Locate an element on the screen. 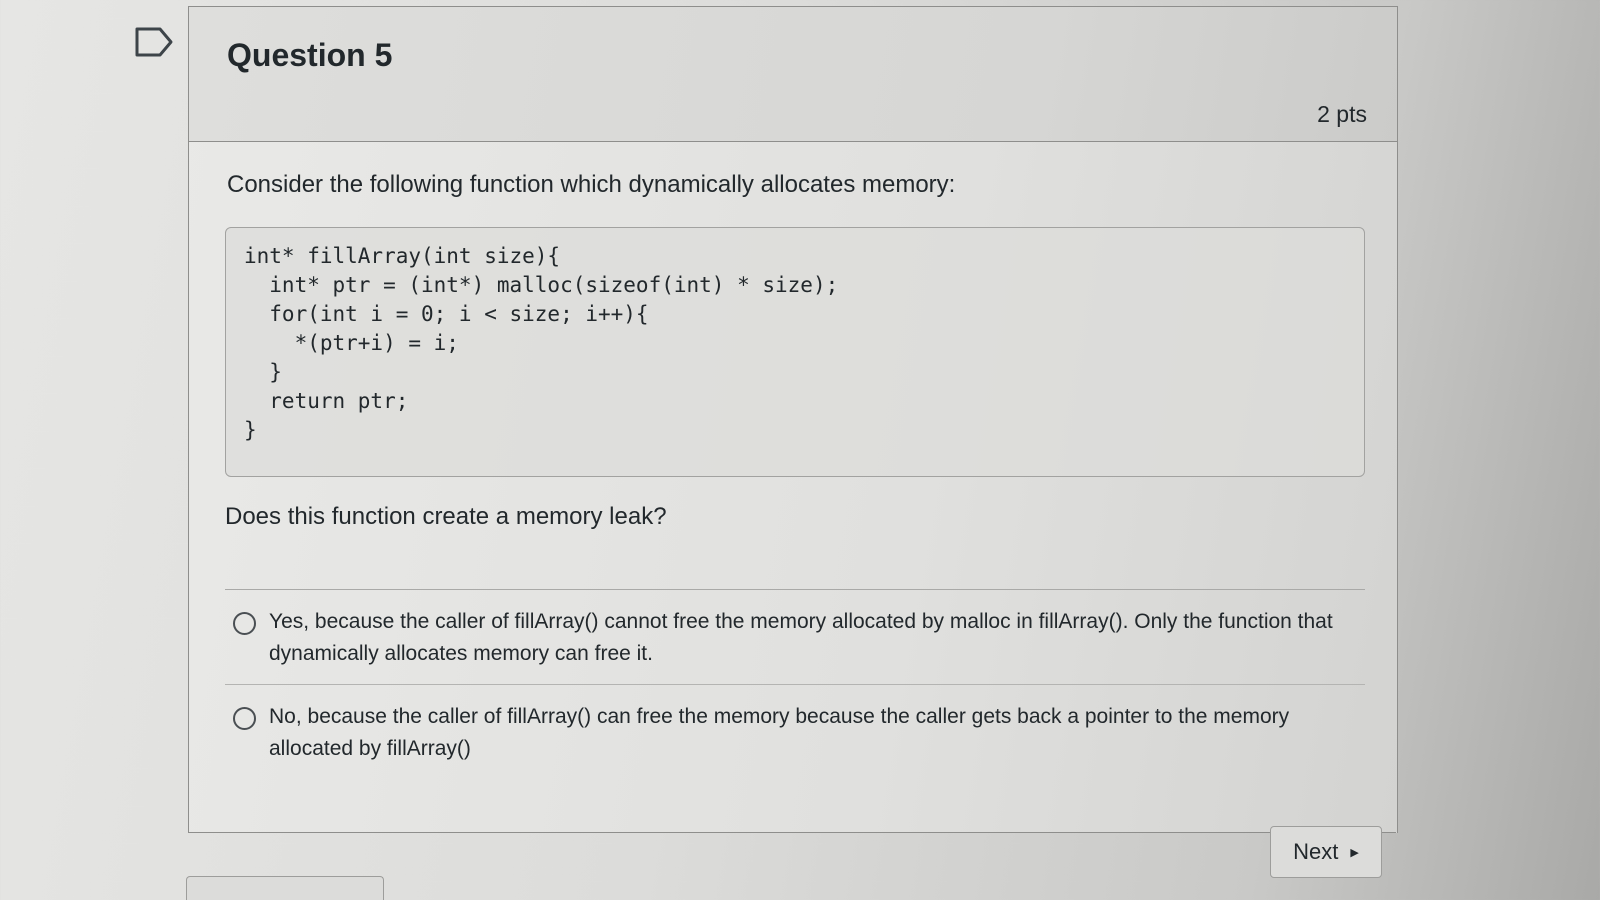  previous-button-partial is located at coordinates (285, 888).